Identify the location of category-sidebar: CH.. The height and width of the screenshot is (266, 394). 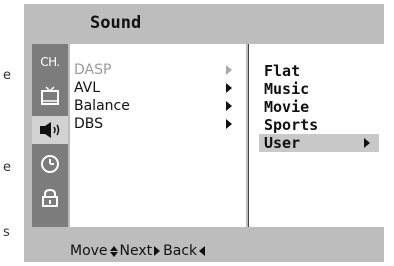
(50, 135).